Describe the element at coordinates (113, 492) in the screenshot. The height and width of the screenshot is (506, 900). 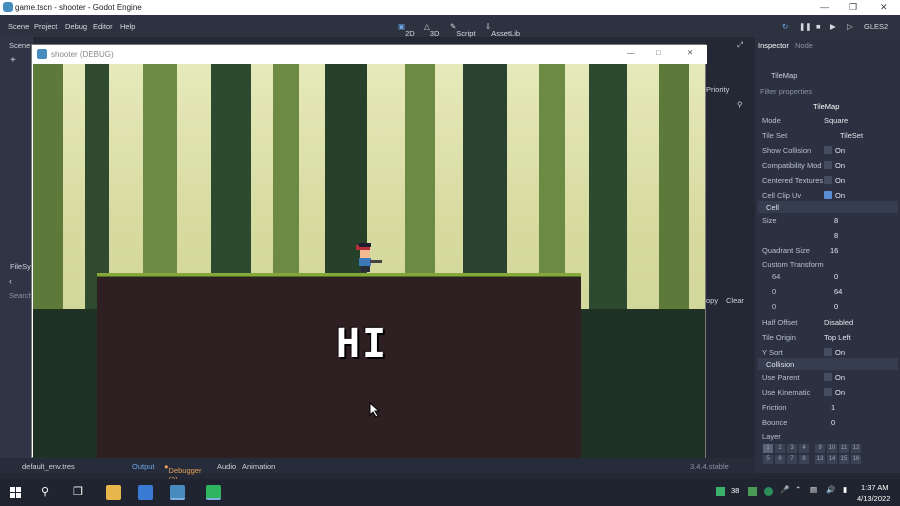
I see `file-explorer-icon` at that location.